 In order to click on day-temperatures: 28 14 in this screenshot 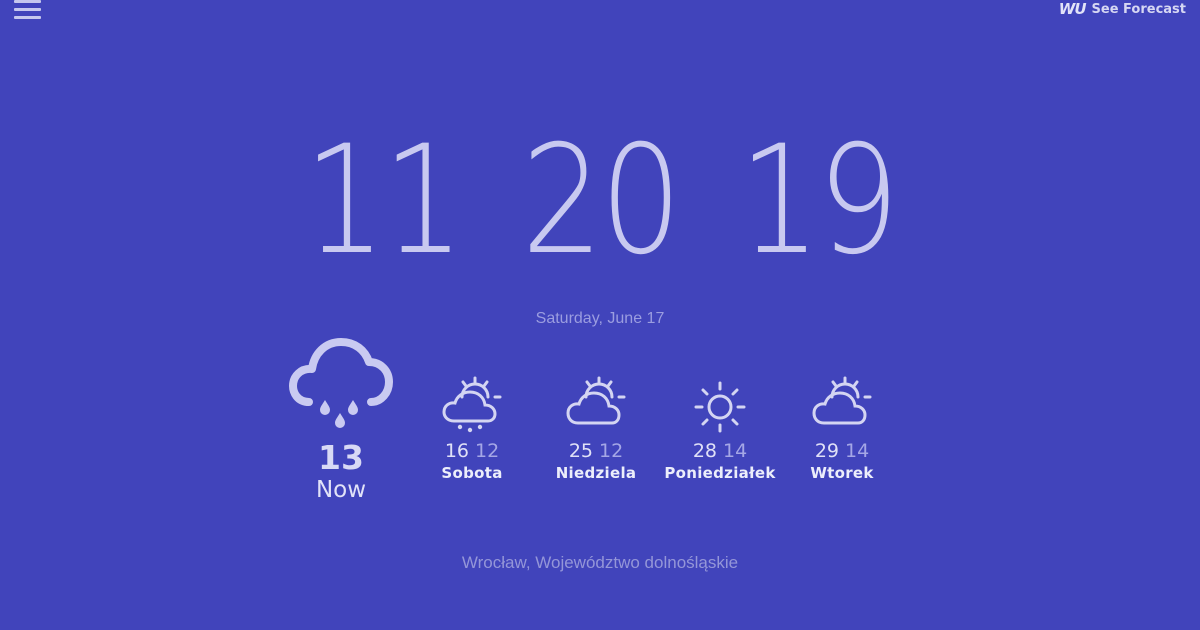, I will do `click(720, 451)`.